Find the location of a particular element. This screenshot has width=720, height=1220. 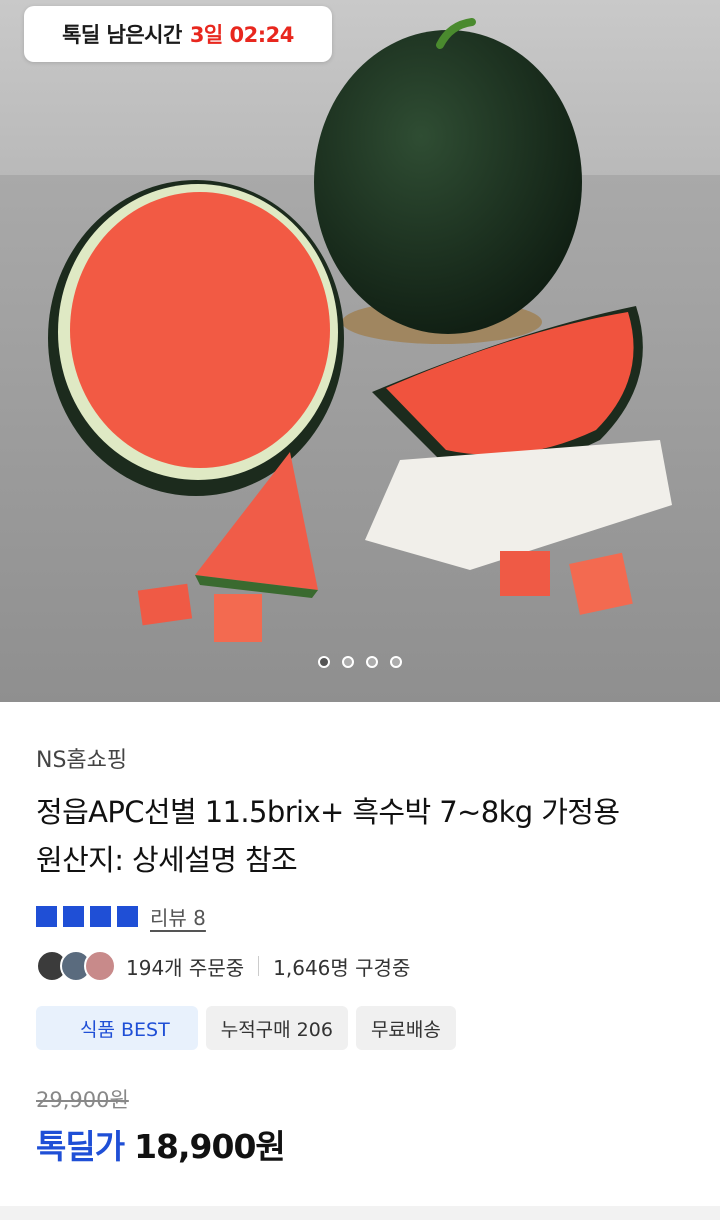

buyer-avatars is located at coordinates (76, 966).